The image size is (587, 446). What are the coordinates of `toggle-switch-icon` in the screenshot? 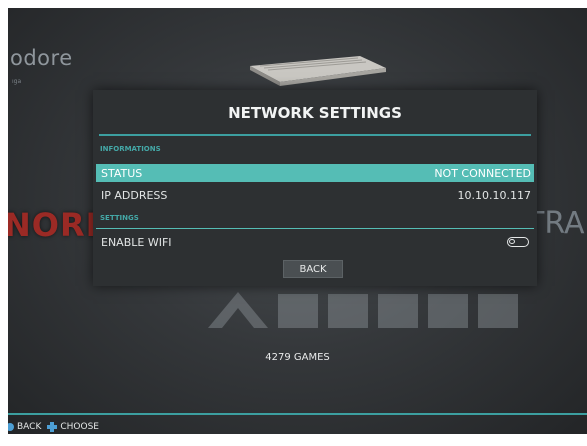 It's located at (518, 242).